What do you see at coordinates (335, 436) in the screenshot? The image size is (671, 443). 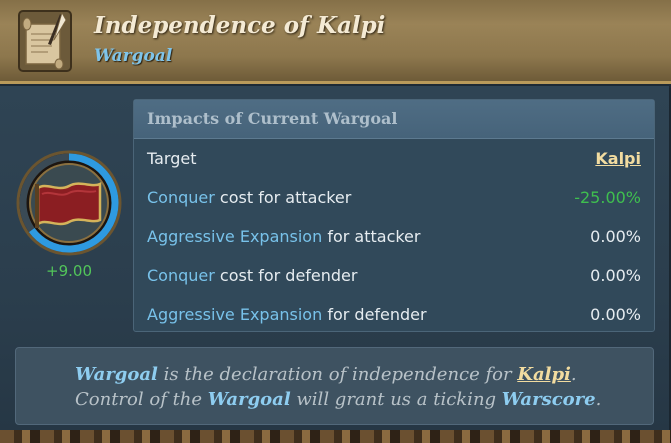 I see `background-scenery` at bounding box center [335, 436].